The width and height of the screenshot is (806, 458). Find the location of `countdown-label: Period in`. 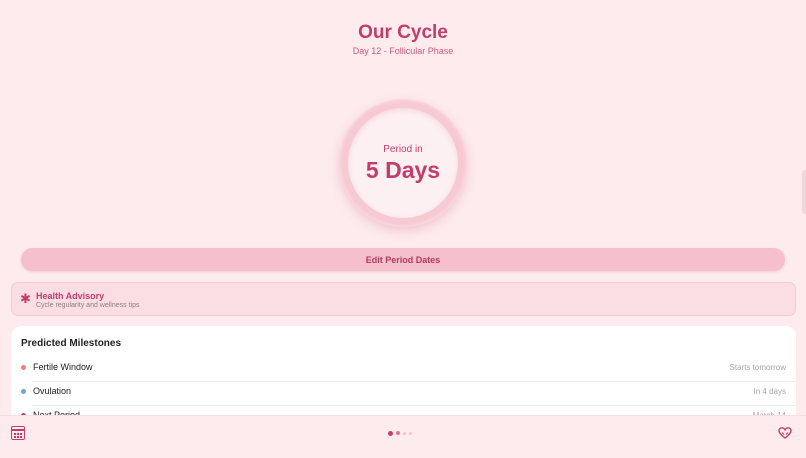

countdown-label: Period in is located at coordinates (403, 149).